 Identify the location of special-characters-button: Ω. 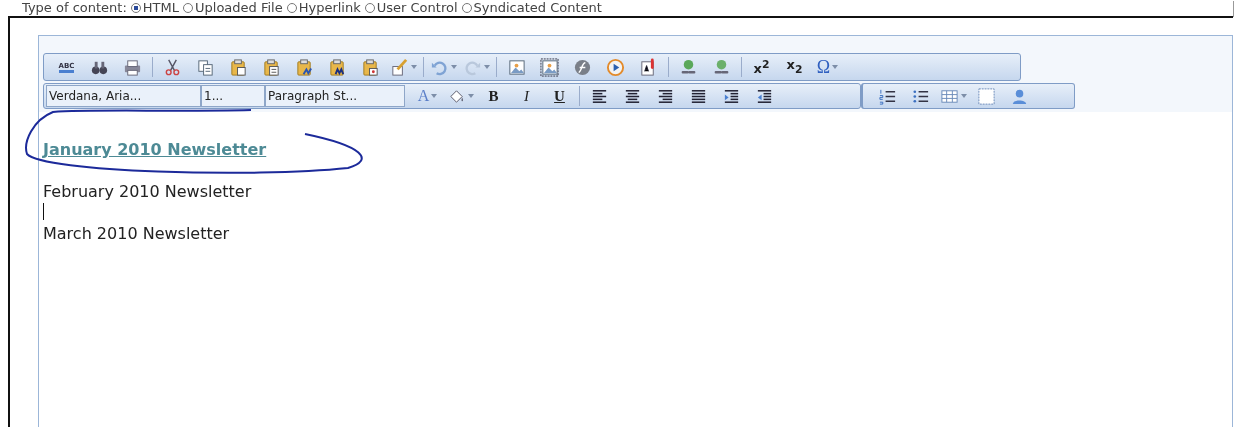
(823, 67).